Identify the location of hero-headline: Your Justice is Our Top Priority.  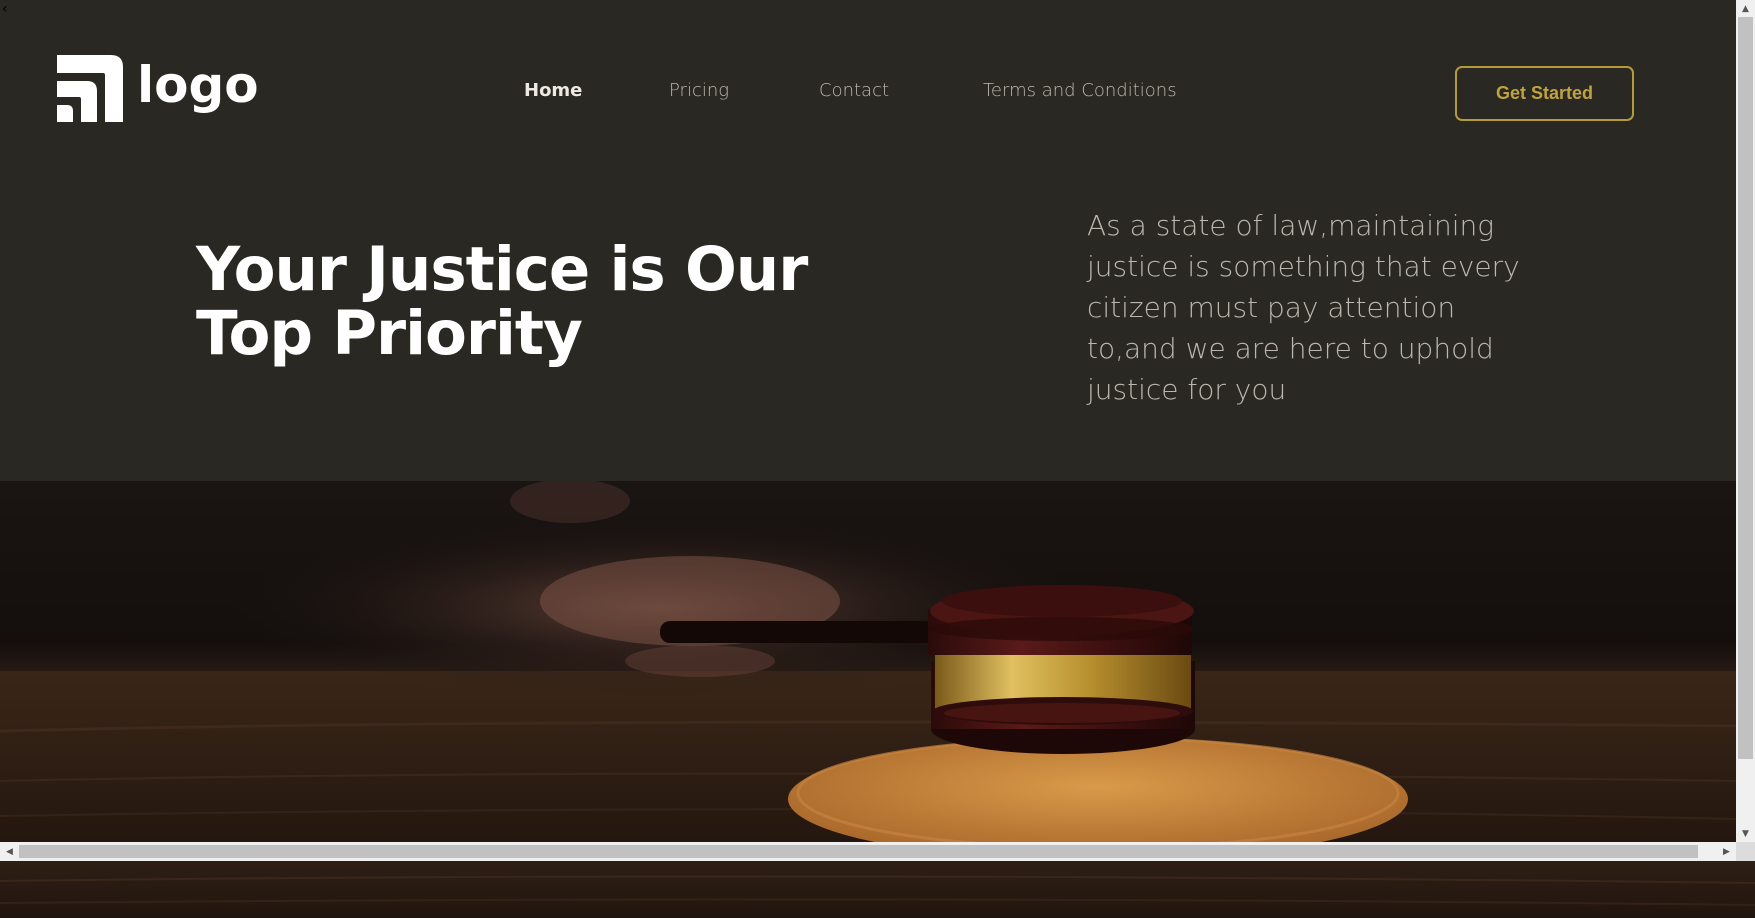
(526, 302).